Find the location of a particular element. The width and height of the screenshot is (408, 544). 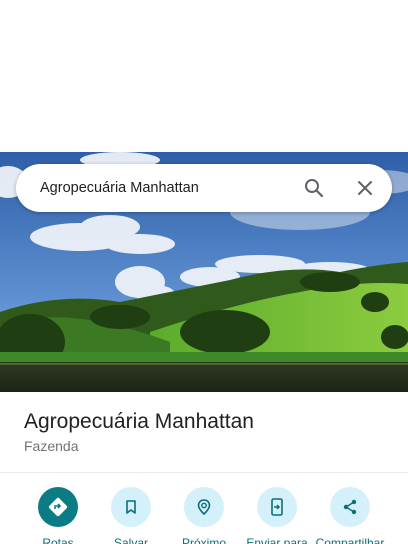

nearby-icon is located at coordinates (204, 507).